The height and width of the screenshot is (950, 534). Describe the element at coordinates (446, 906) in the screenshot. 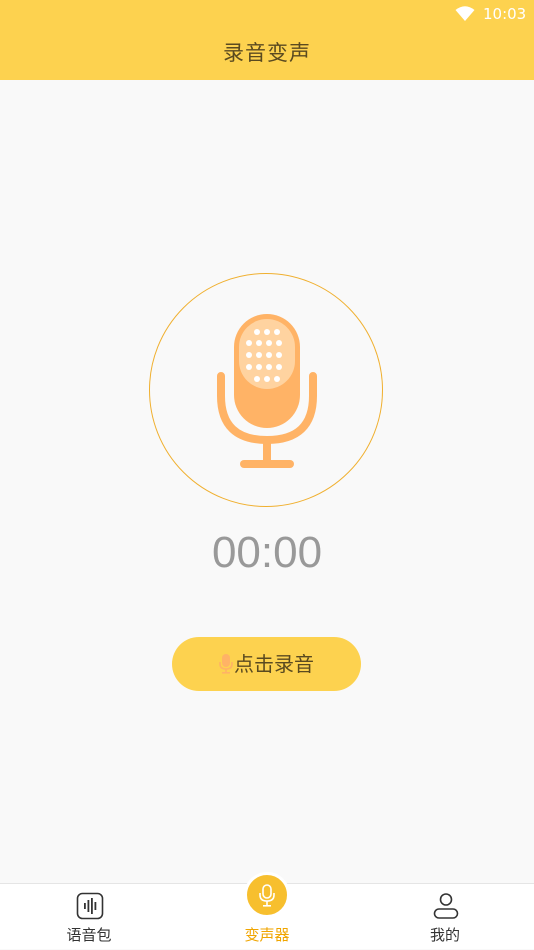

I see `user-icon` at that location.